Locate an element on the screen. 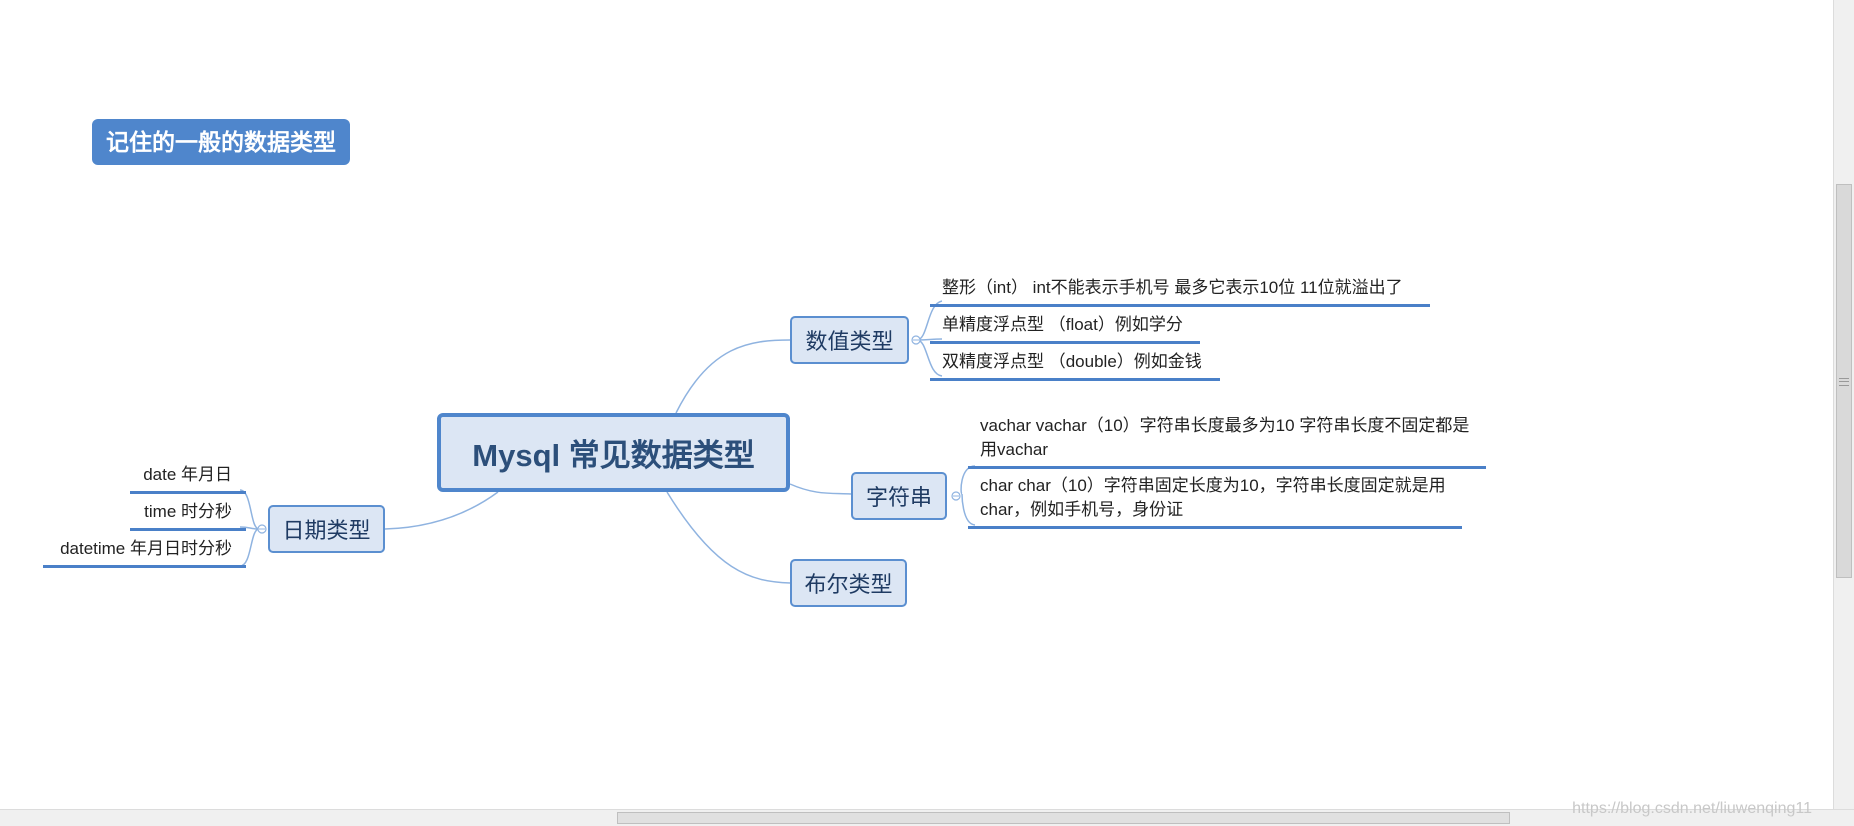  root-node: Mysql 常见数据类型 is located at coordinates (613, 452).